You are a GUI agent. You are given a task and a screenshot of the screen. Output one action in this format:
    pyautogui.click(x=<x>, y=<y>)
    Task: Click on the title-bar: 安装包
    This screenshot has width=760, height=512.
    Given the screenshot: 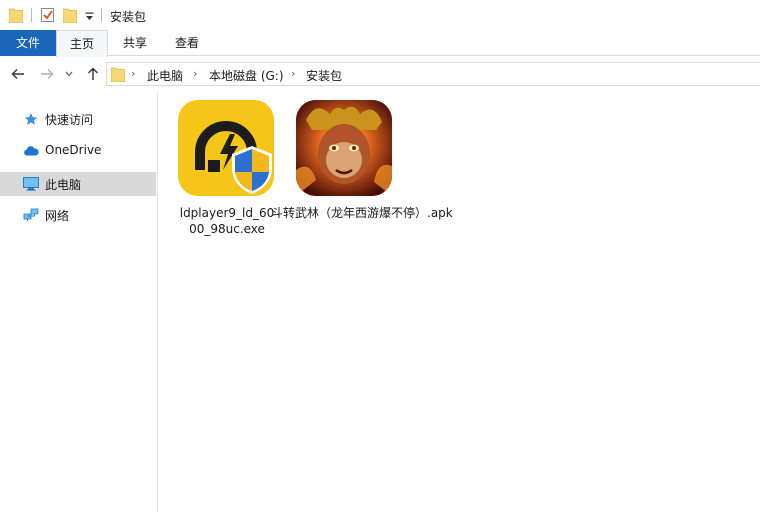 What is the action you would take?
    pyautogui.click(x=380, y=15)
    